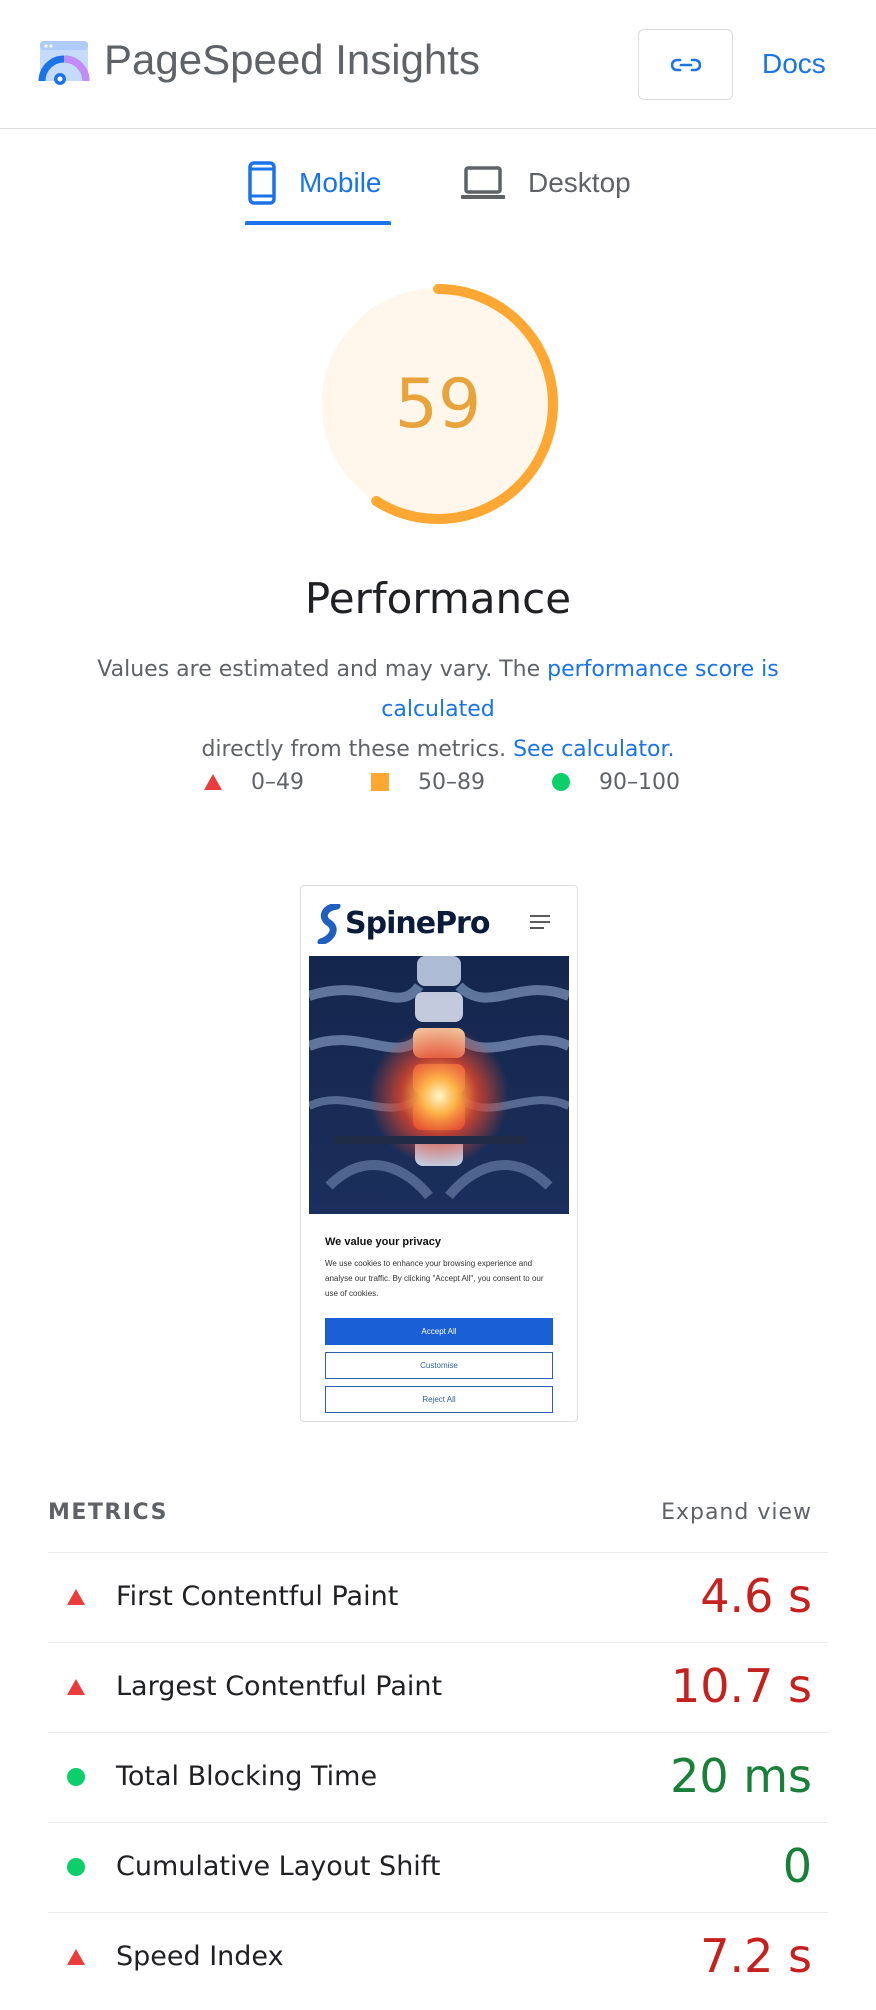 This screenshot has width=876, height=2010. What do you see at coordinates (439, 1365) in the screenshot?
I see `customise-button: Customise` at bounding box center [439, 1365].